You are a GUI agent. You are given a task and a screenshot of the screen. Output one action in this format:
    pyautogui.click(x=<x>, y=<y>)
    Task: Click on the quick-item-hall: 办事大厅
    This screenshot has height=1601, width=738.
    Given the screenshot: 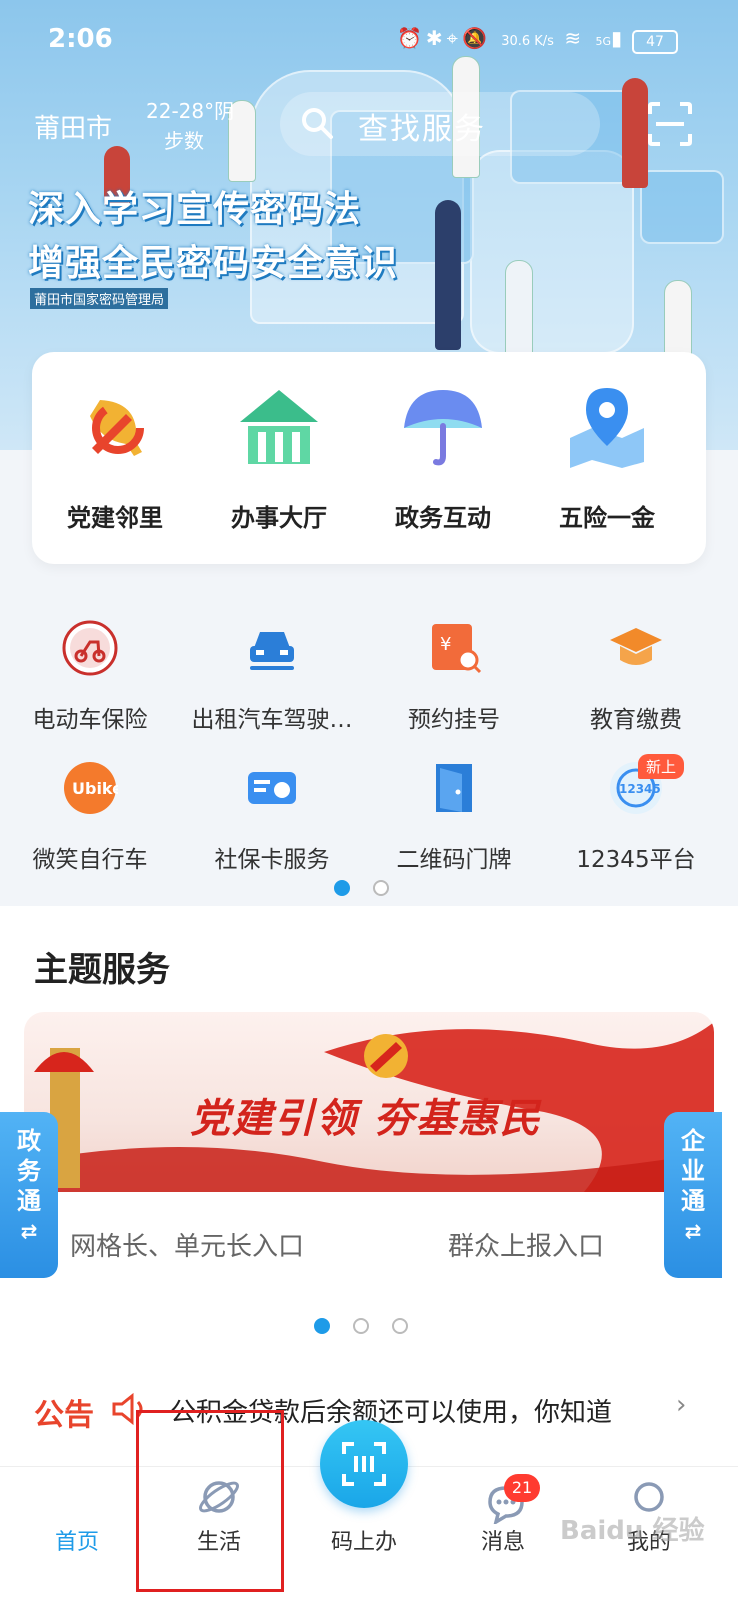 What is the action you would take?
    pyautogui.click(x=279, y=457)
    